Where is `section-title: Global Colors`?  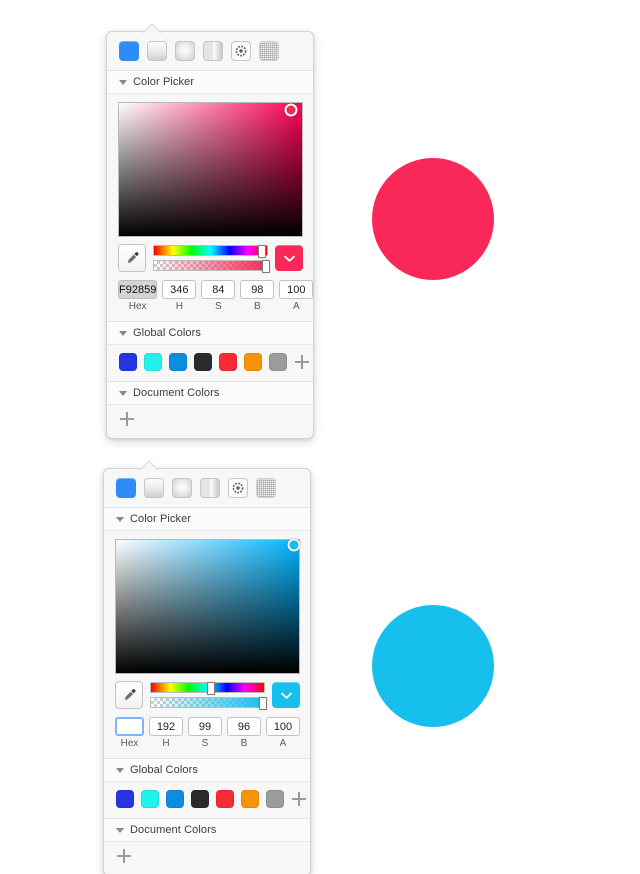
section-title: Global Colors is located at coordinates (164, 770).